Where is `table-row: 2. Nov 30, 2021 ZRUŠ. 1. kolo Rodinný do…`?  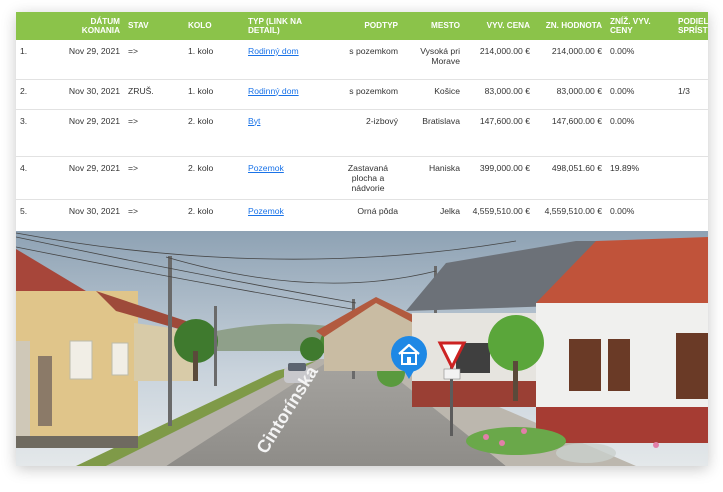 table-row: 2. Nov 30, 2021 ZRUŠ. 1. kolo Rodinný do… is located at coordinates (362, 94).